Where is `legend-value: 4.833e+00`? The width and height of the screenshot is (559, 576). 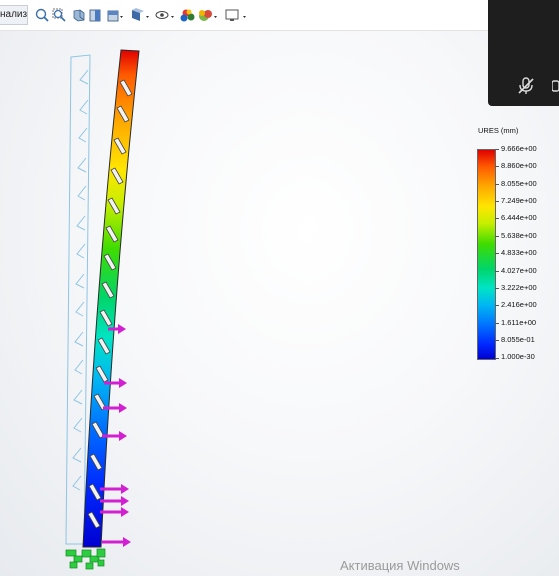 legend-value: 4.833e+00 is located at coordinates (519, 252).